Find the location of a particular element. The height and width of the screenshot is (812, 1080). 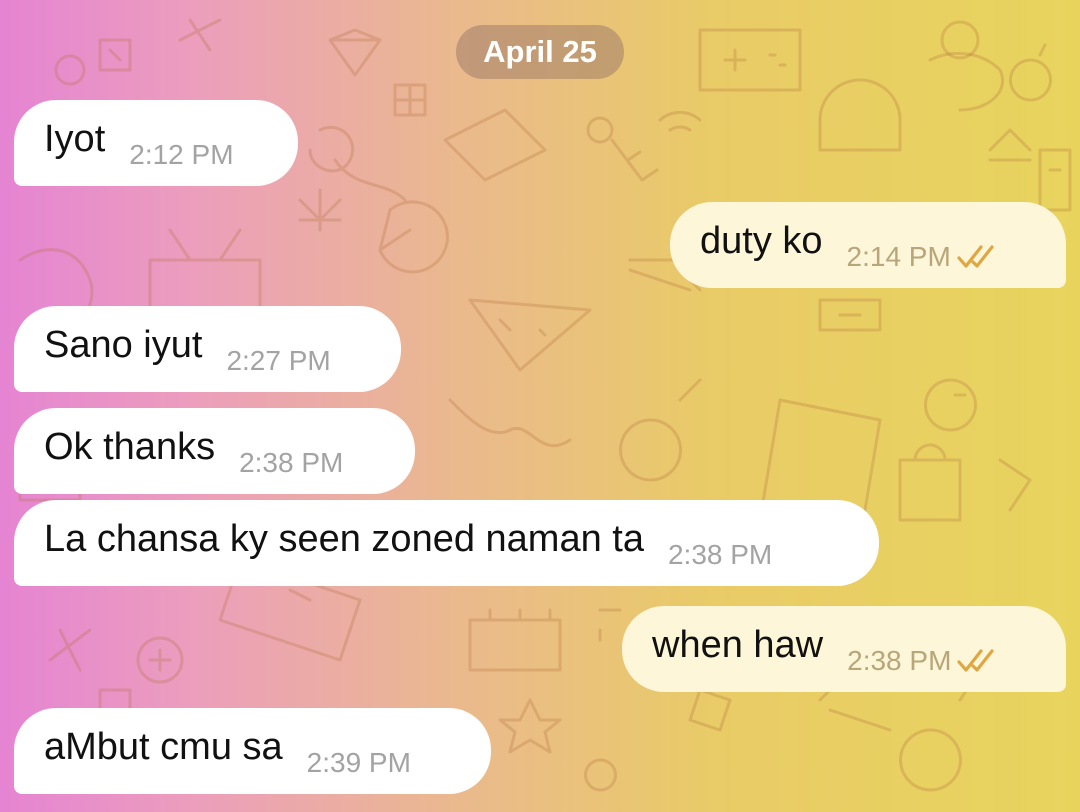

message-text: Ok thanks is located at coordinates (130, 446).